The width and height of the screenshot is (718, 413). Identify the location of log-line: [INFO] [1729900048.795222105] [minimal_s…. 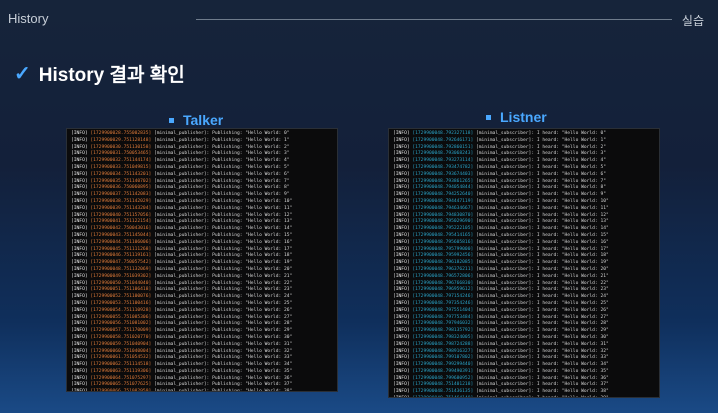
(524, 229).